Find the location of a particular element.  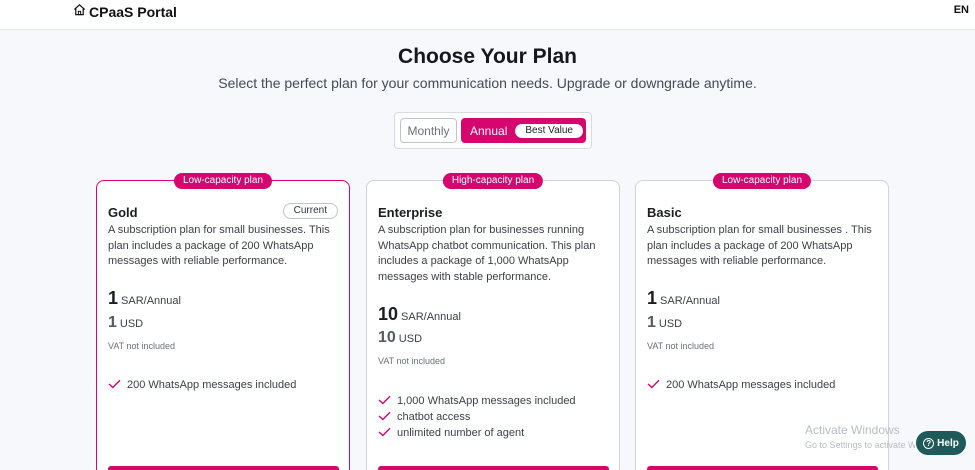

plan-name: Gold is located at coordinates (123, 212).